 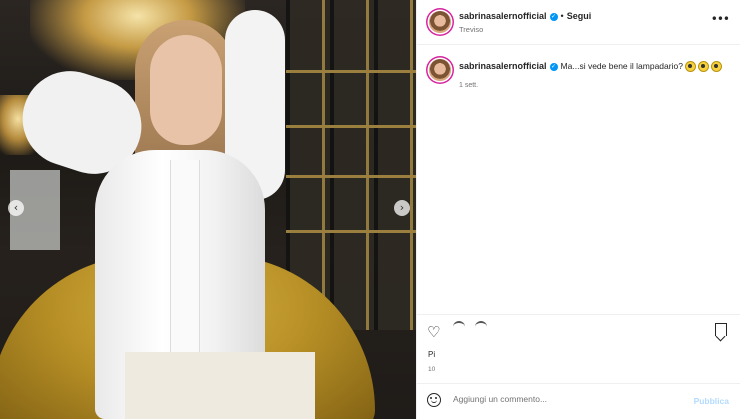 What do you see at coordinates (503, 66) in the screenshot?
I see `caption-username-link: sabrinasalernofficial` at bounding box center [503, 66].